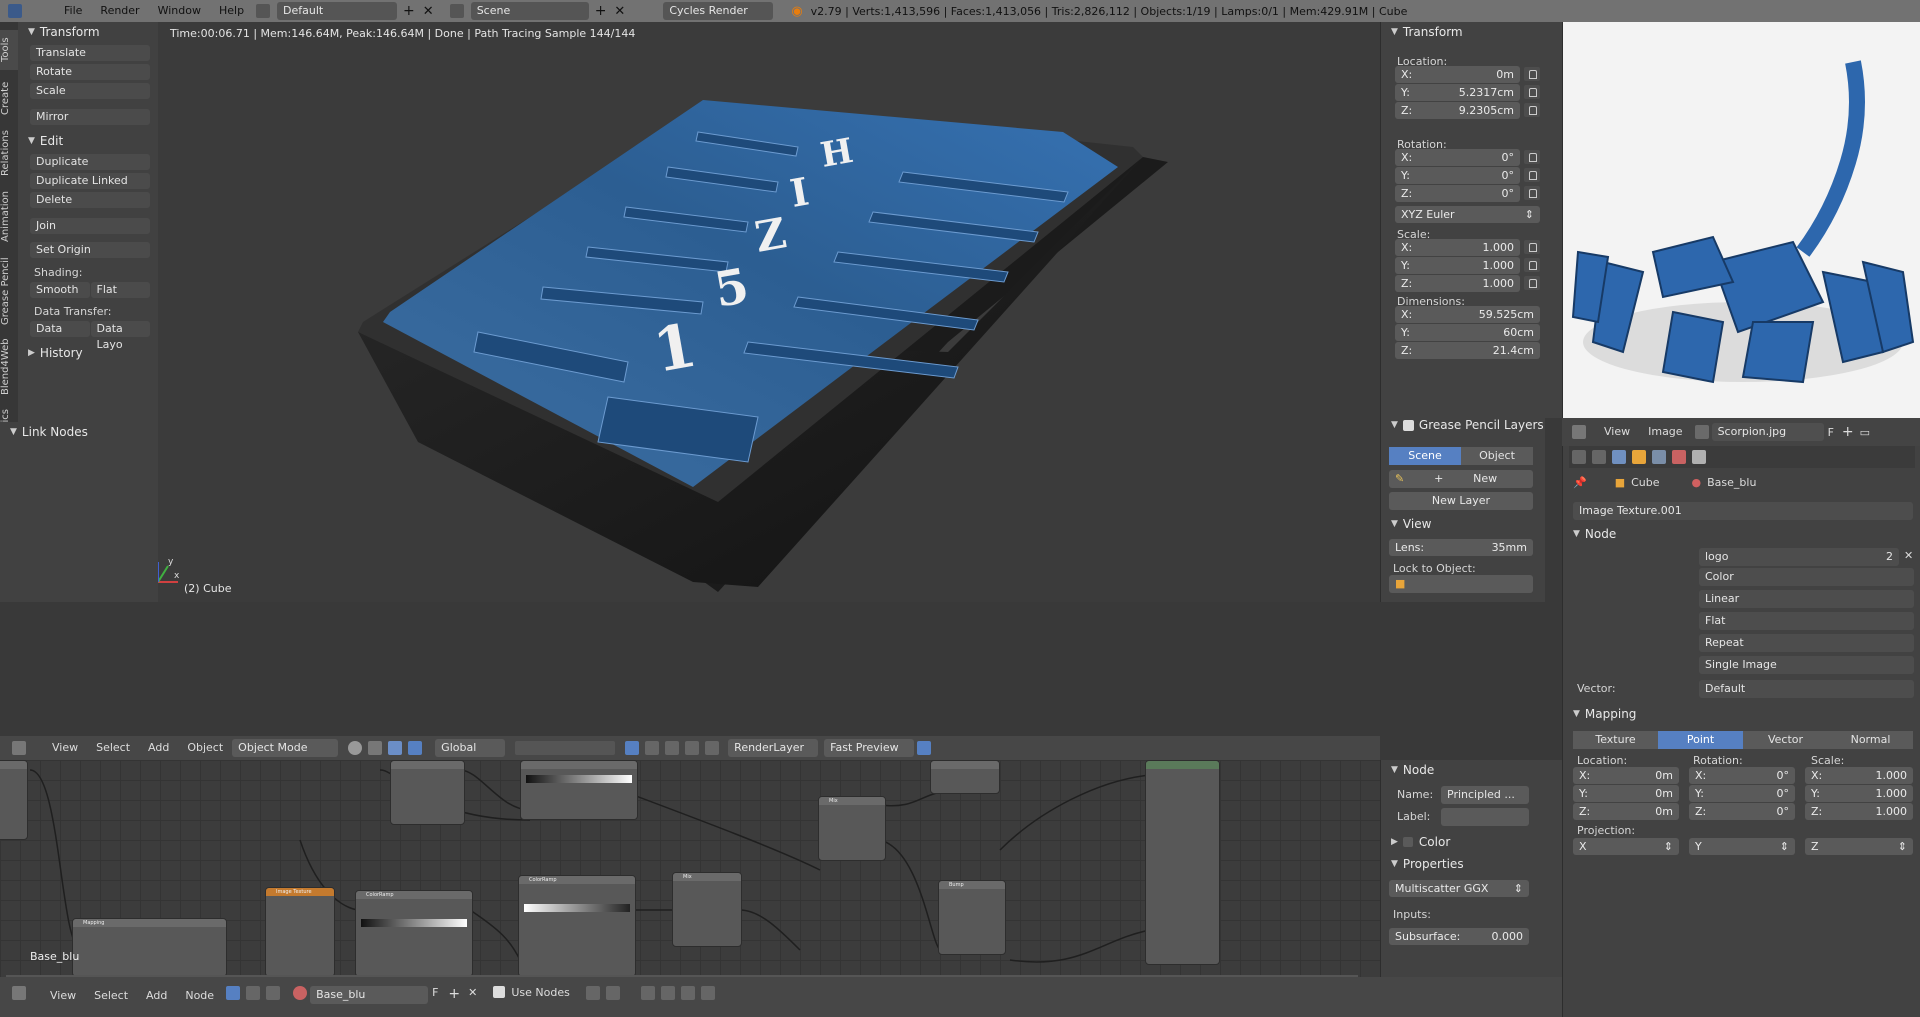  Describe the element at coordinates (1532, 265) in the screenshot. I see `lock-scale-y-icon` at that location.